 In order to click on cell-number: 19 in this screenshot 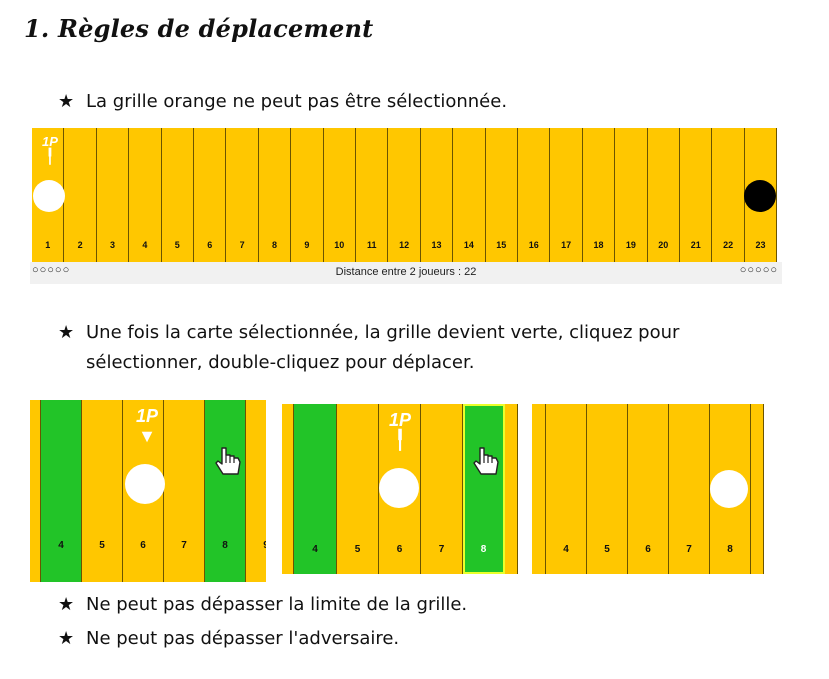, I will do `click(630, 245)`.